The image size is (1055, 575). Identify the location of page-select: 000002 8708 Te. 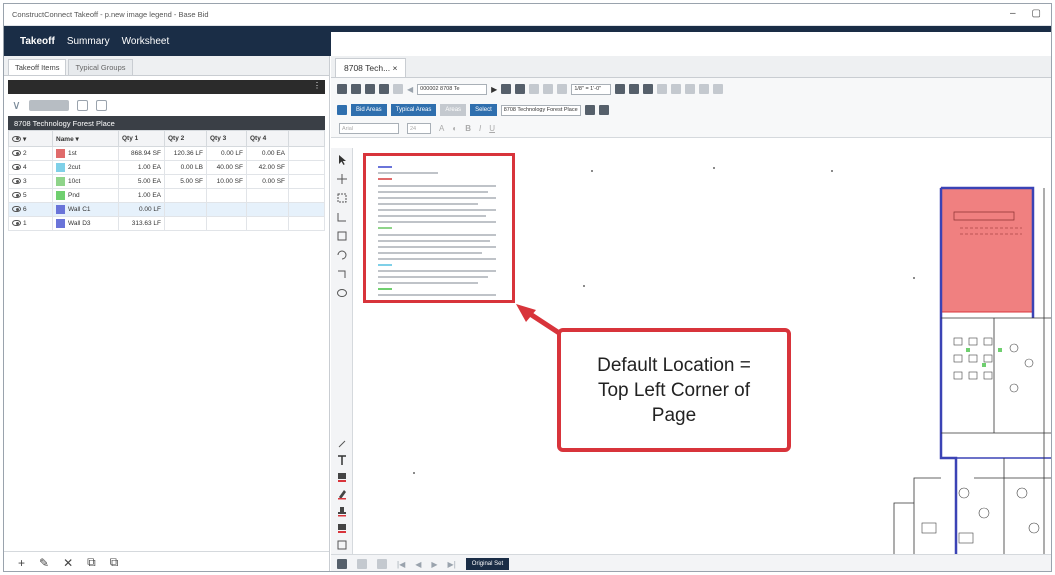
(452, 89).